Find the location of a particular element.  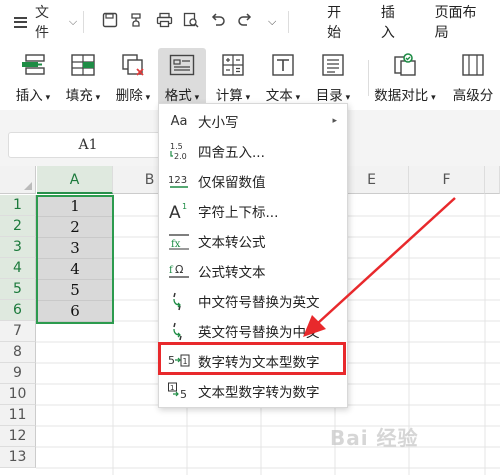

save-icon is located at coordinates (110, 22).